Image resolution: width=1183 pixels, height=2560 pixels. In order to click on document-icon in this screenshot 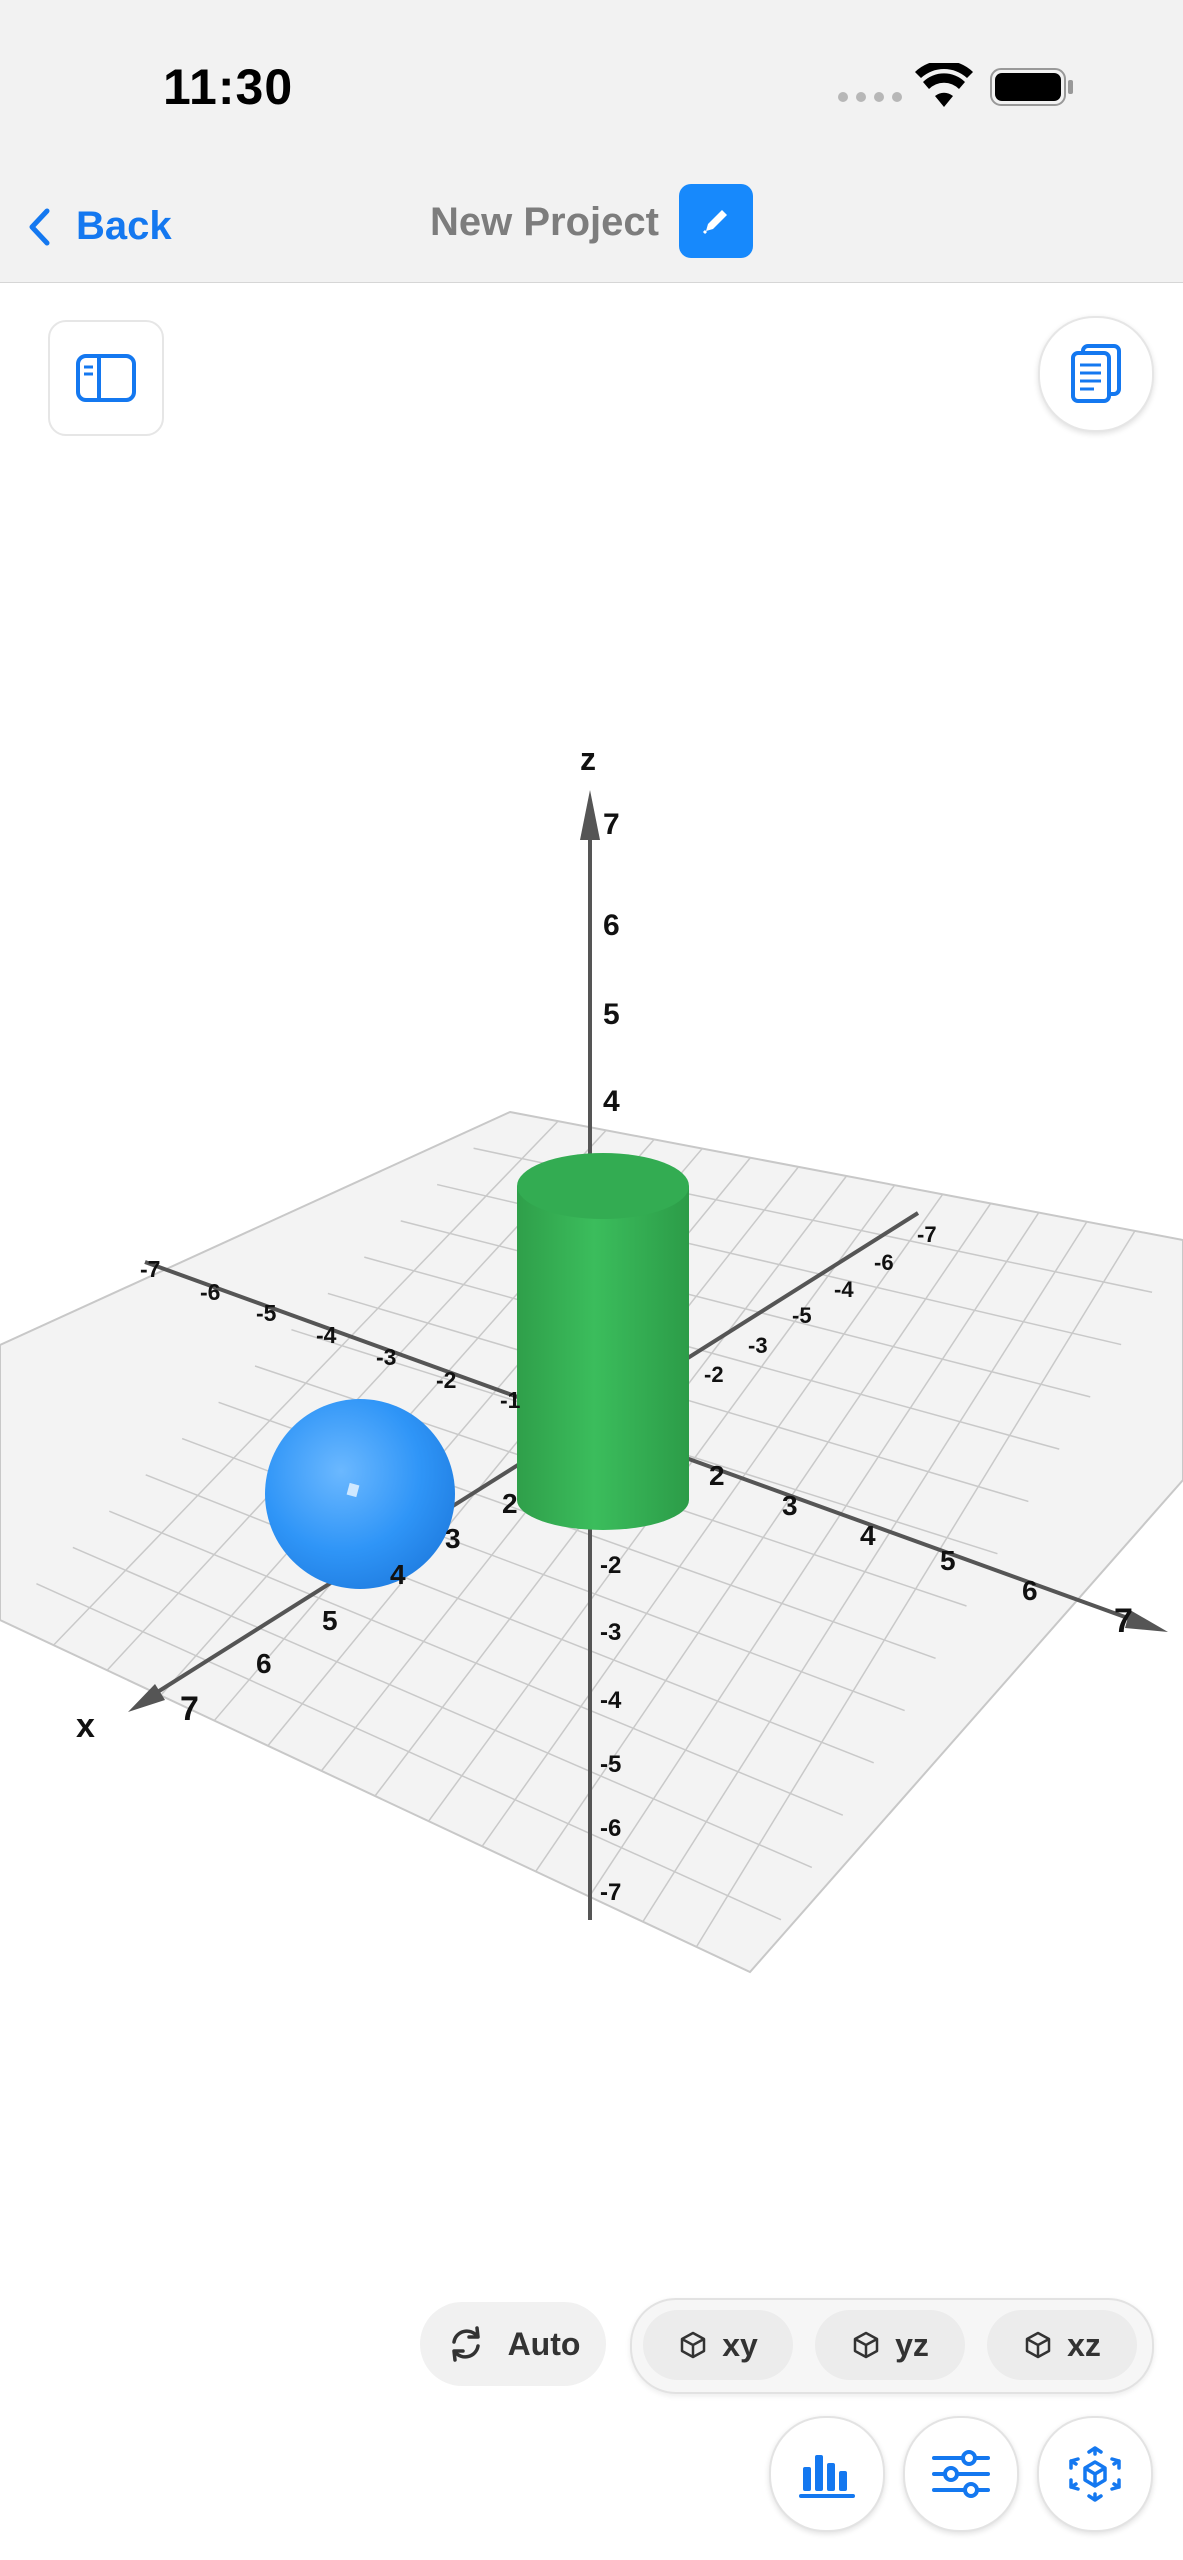, I will do `click(1096, 373)`.